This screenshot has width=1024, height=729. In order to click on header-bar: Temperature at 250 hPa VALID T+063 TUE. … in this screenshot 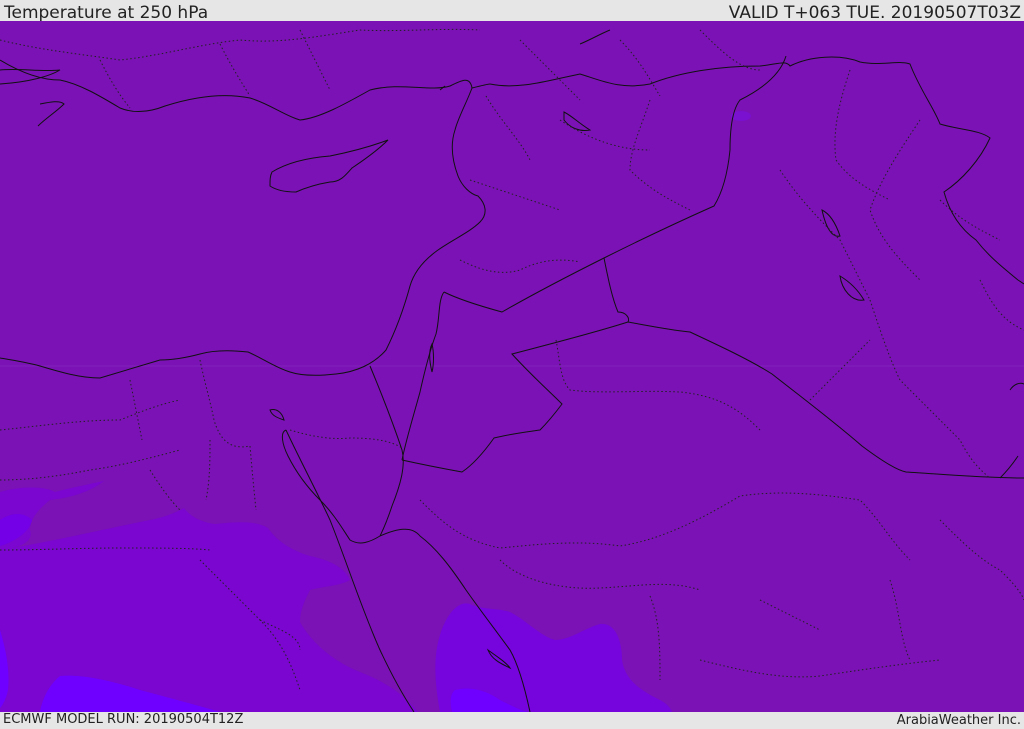, I will do `click(512, 11)`.